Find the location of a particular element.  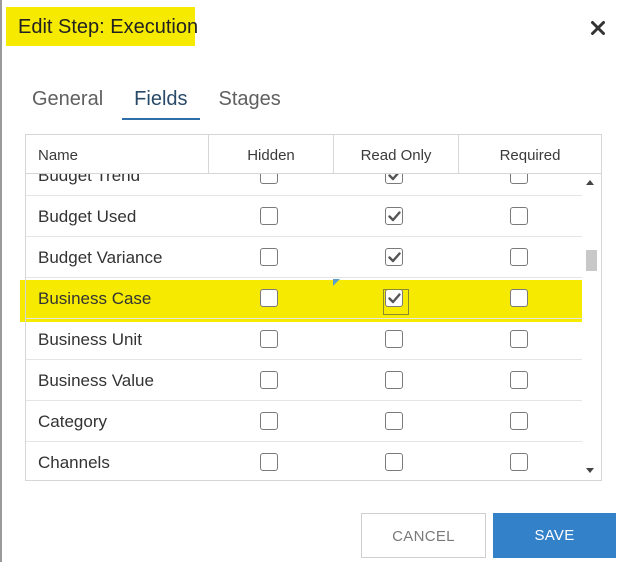

field-name: Budget Trend is located at coordinates (89, 179).